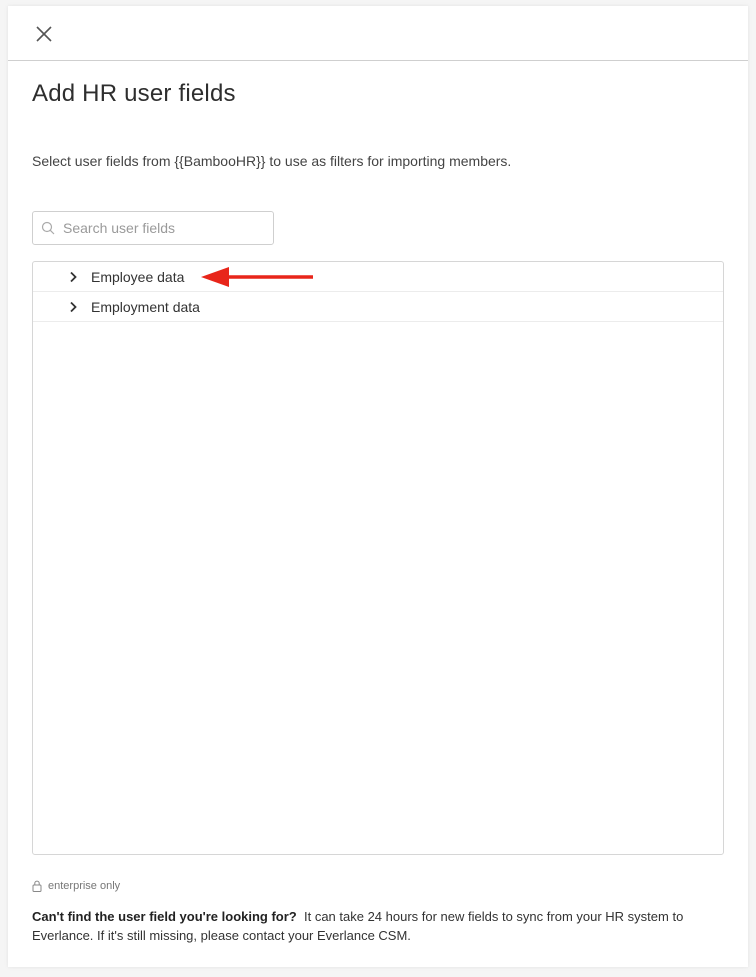 This screenshot has height=977, width=756. I want to click on lock-icon, so click(37, 886).